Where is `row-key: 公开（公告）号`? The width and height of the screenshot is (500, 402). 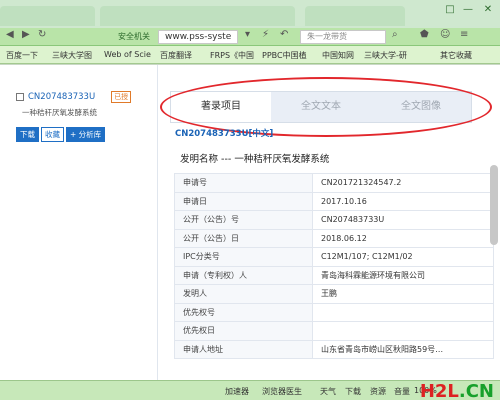 row-key: 公开（公告）号 is located at coordinates (243, 220).